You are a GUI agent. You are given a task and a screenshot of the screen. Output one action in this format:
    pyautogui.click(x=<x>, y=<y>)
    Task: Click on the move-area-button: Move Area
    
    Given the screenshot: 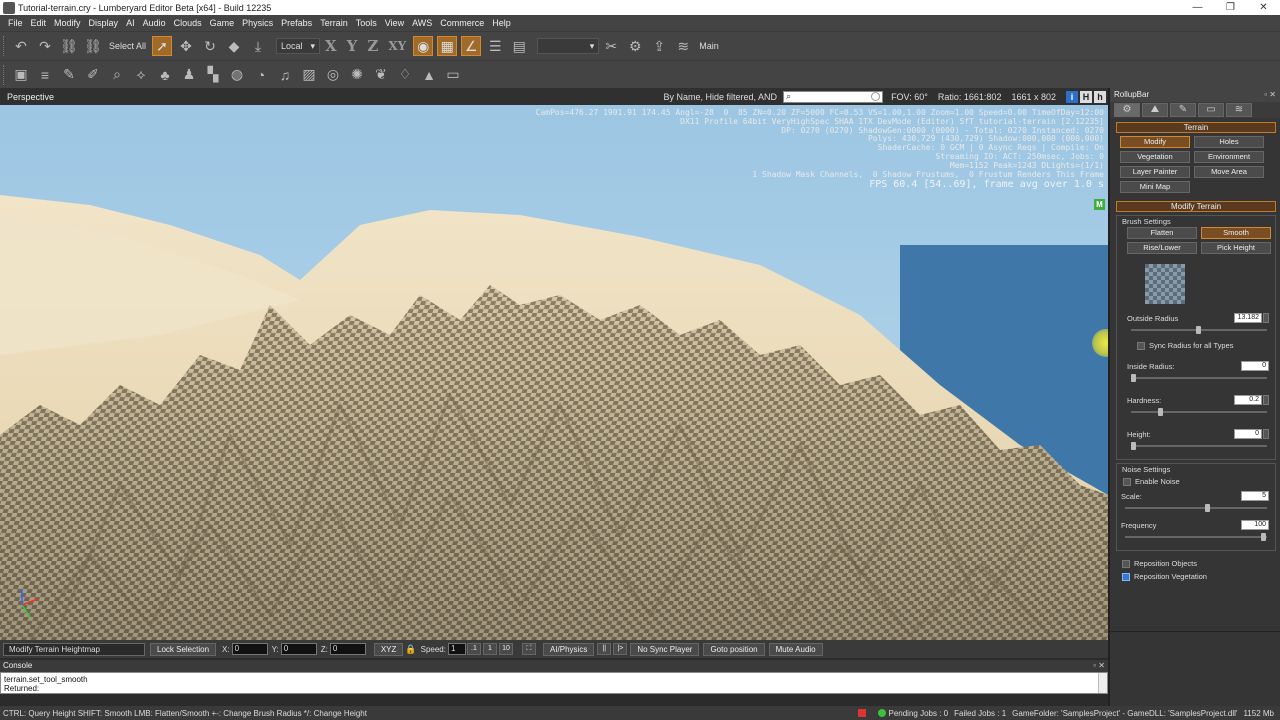 What is the action you would take?
    pyautogui.click(x=1229, y=172)
    